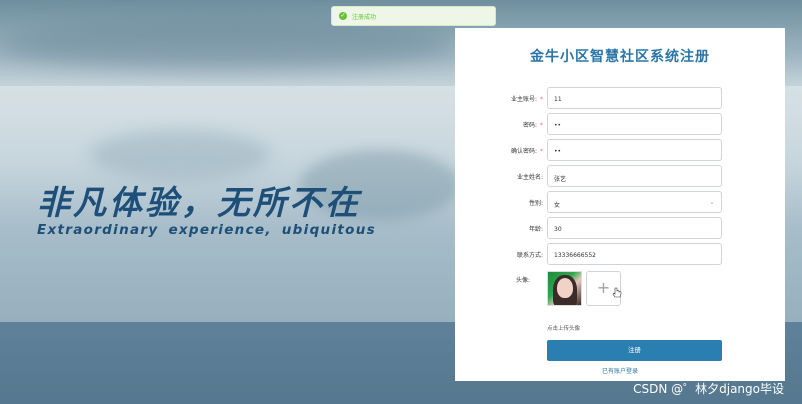 The image size is (802, 404). What do you see at coordinates (526, 151) in the screenshot?
I see `field-label: 确认密码: *` at bounding box center [526, 151].